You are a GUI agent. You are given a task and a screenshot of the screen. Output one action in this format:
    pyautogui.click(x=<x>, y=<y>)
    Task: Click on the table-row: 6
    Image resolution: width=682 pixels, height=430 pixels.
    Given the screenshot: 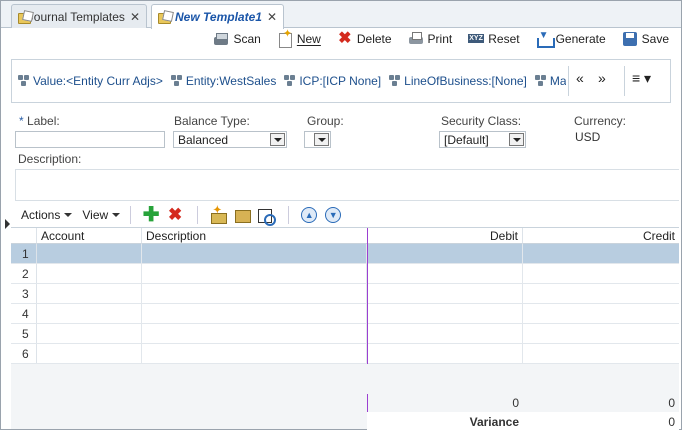 What is the action you would take?
    pyautogui.click(x=345, y=354)
    